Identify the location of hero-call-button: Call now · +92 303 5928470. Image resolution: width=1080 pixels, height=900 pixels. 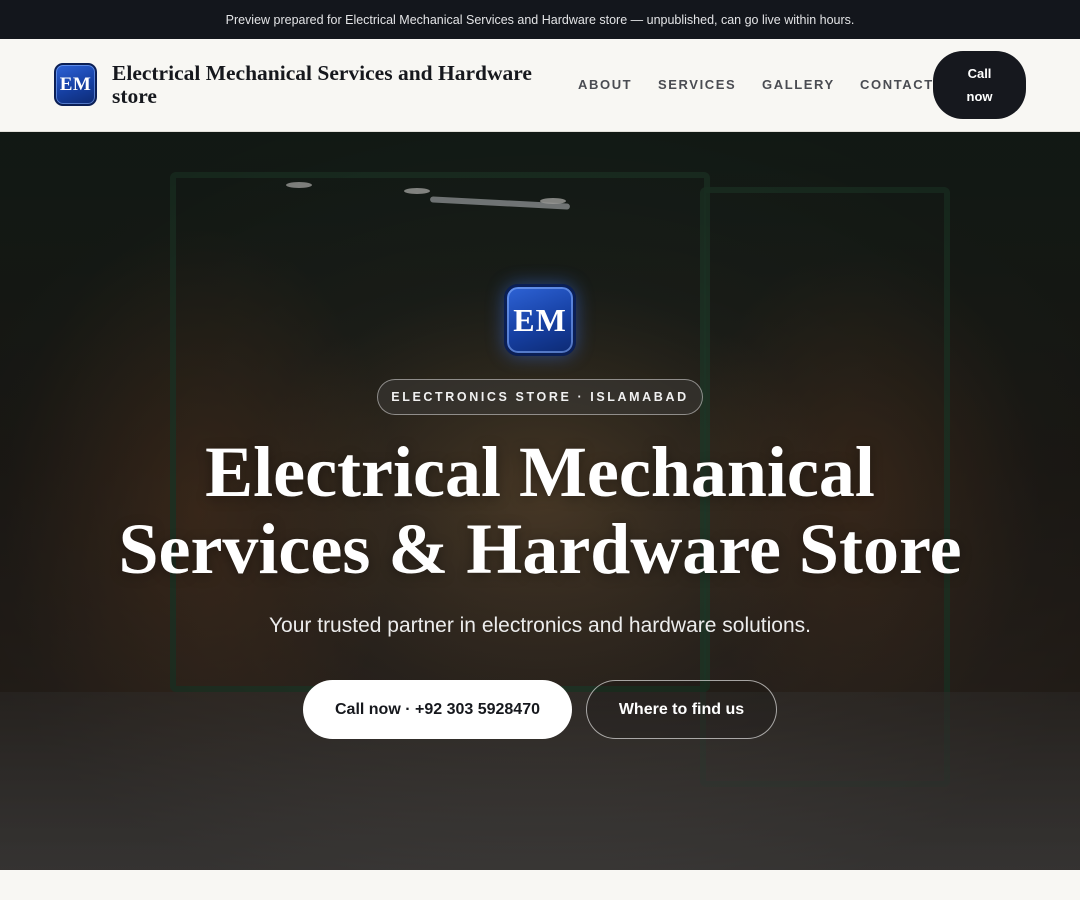
(437, 709).